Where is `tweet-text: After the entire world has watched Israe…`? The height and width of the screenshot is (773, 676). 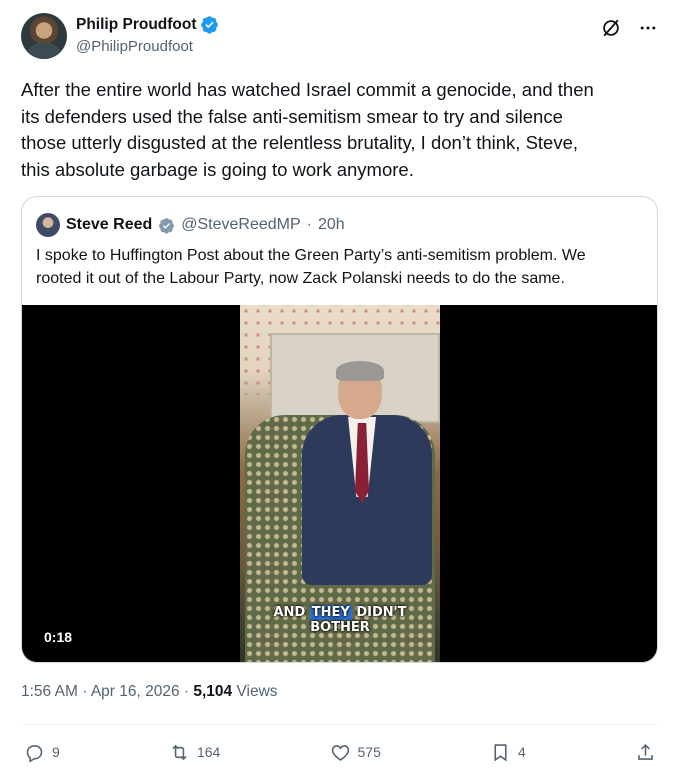 tweet-text: After the entire world has watched Israe… is located at coordinates (307, 129).